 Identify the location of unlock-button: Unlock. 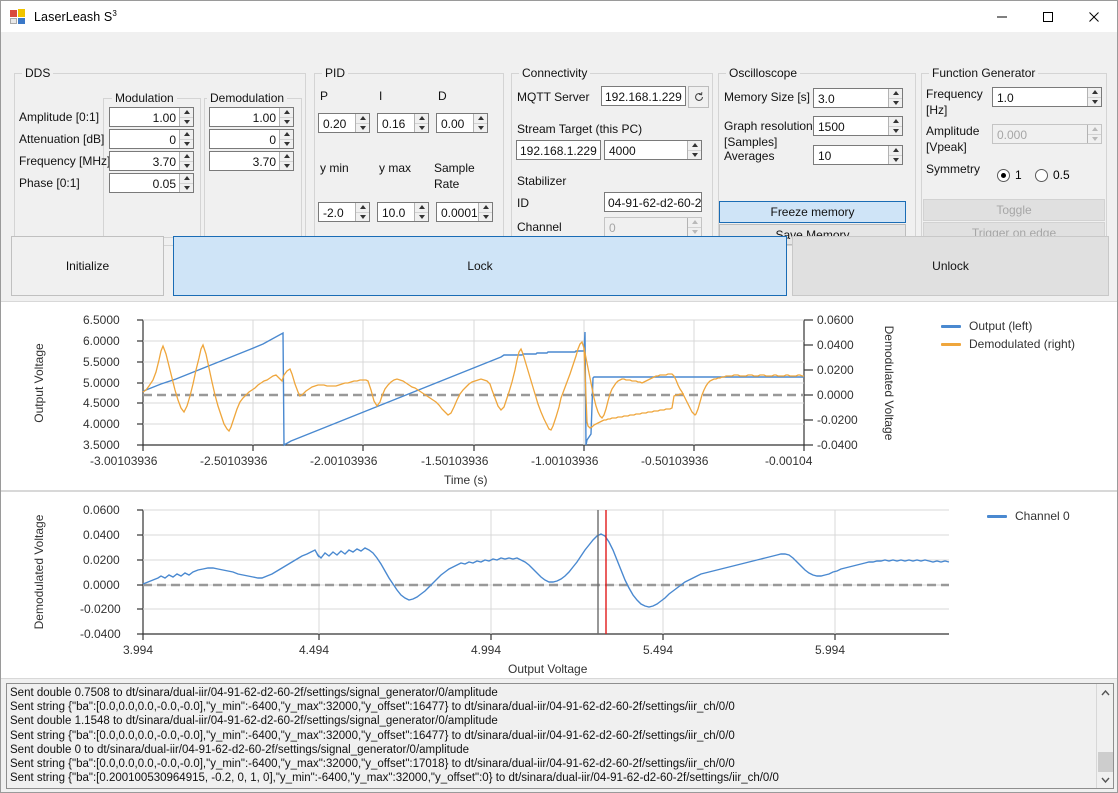
(950, 266).